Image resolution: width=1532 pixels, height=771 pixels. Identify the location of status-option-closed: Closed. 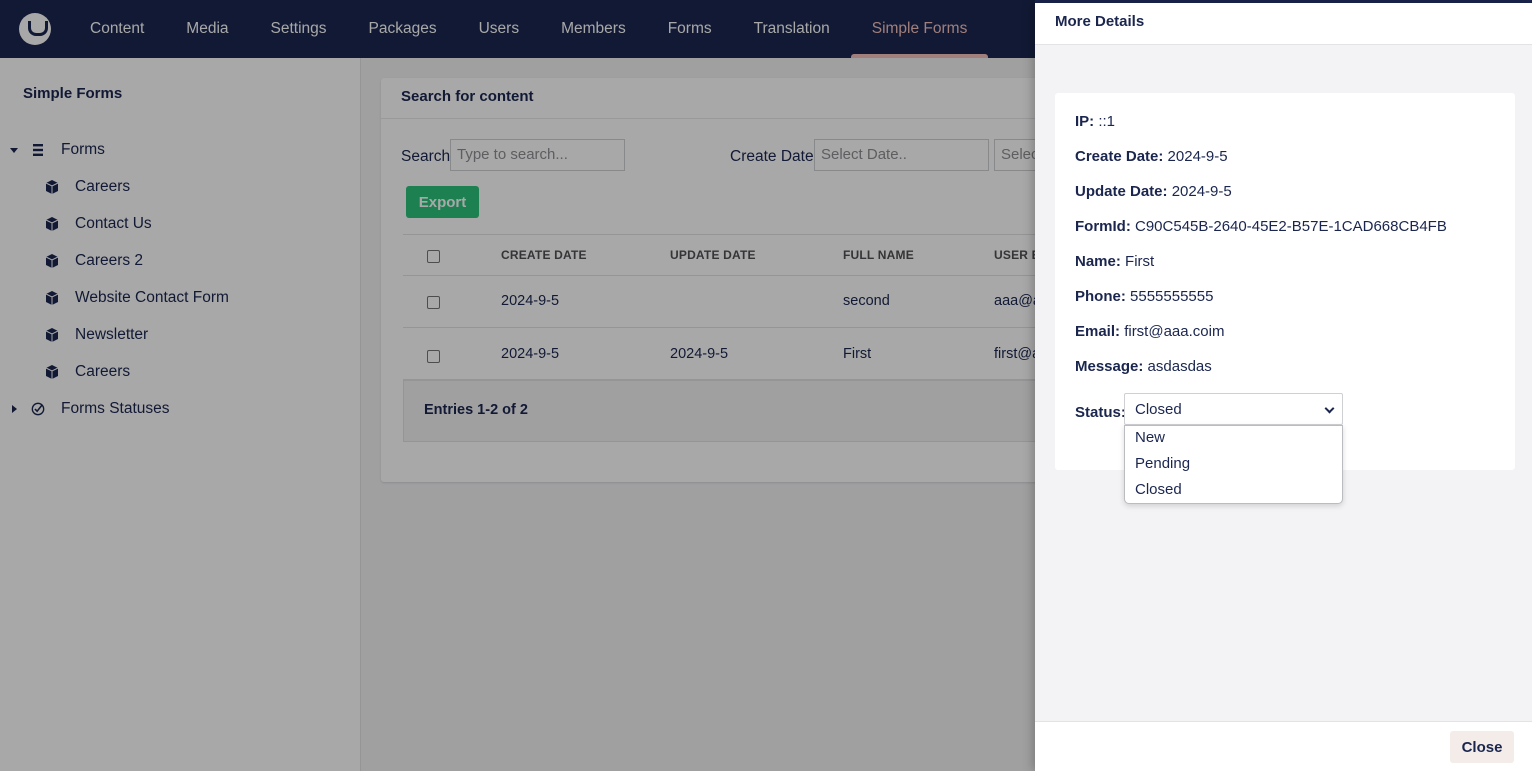
(1233, 491).